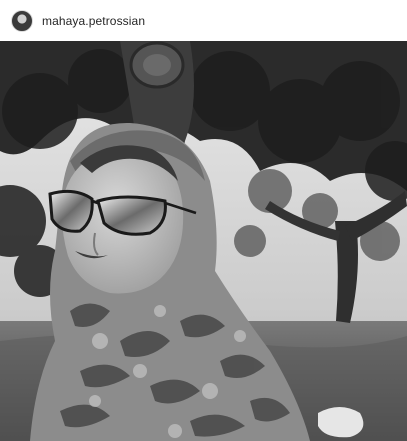 The image size is (407, 441). What do you see at coordinates (93, 21) in the screenshot?
I see `username-link: mahaya.petrossian` at bounding box center [93, 21].